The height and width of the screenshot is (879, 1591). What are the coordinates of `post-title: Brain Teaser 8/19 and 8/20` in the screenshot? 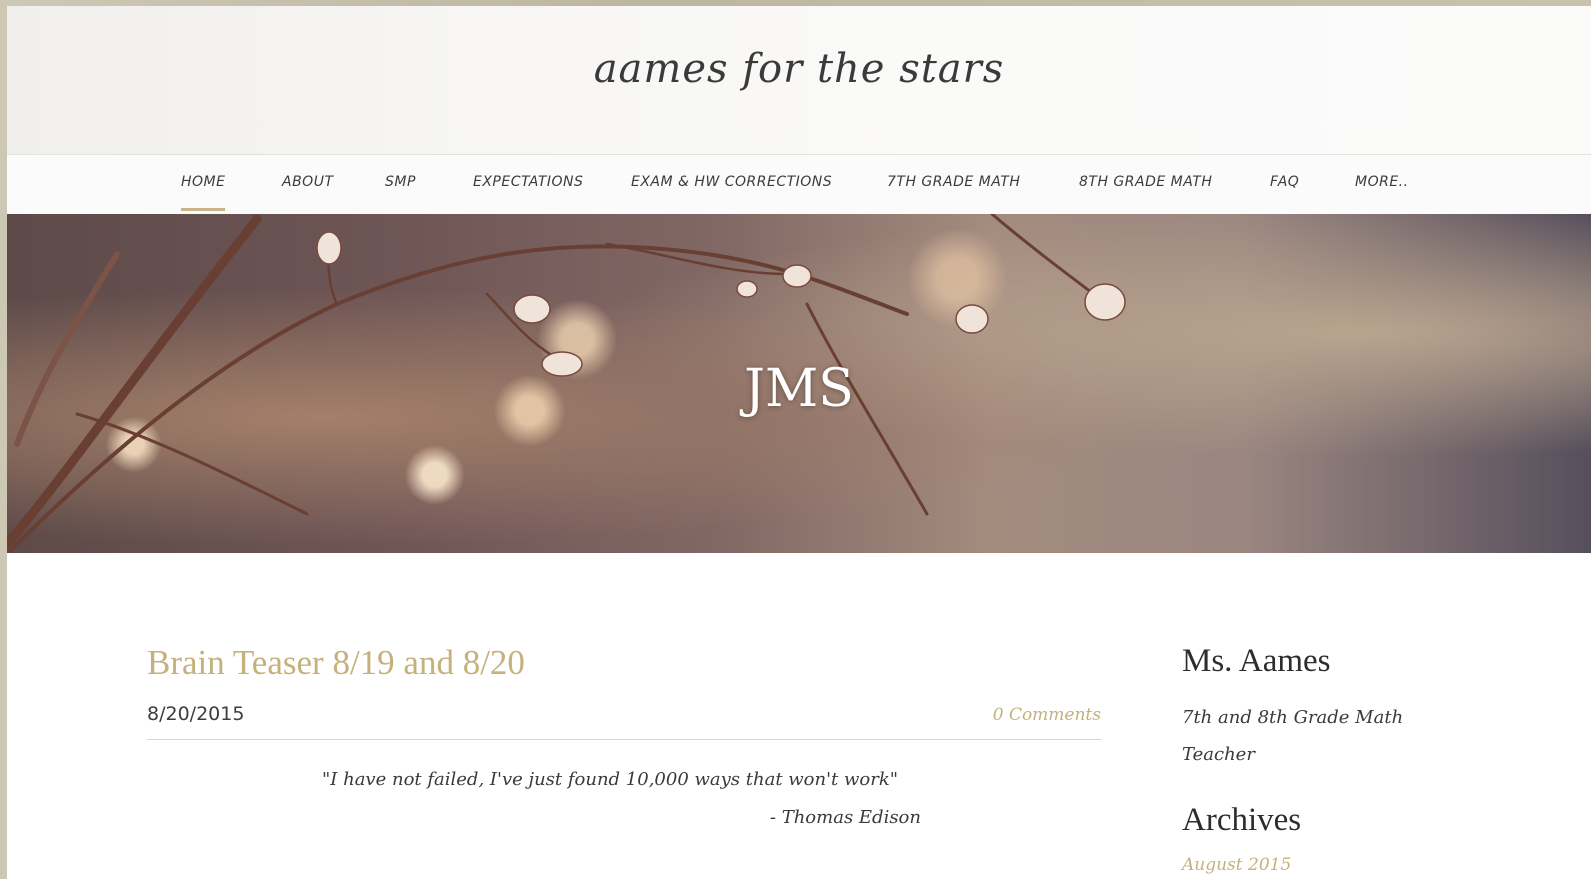 It's located at (336, 663).